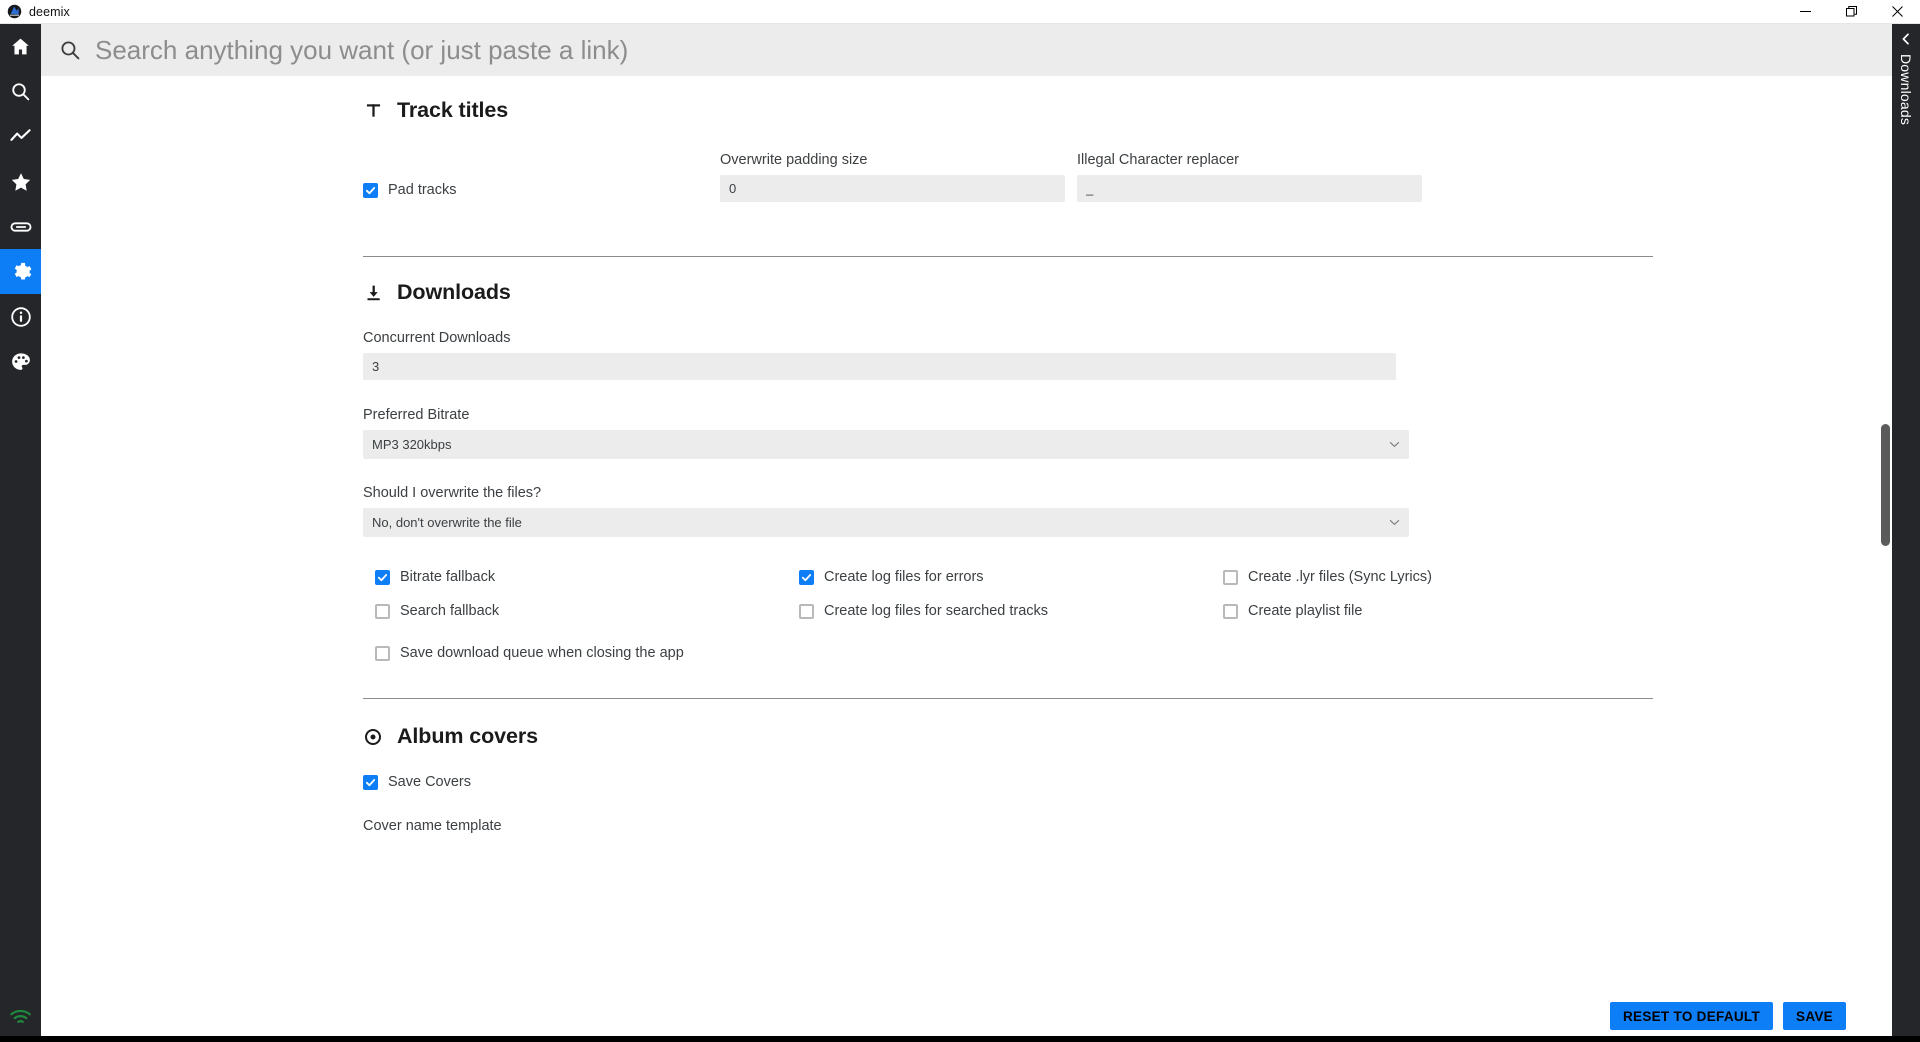 The image size is (1920, 1042). Describe the element at coordinates (14, 11) in the screenshot. I see `deemix-logo-icon` at that location.